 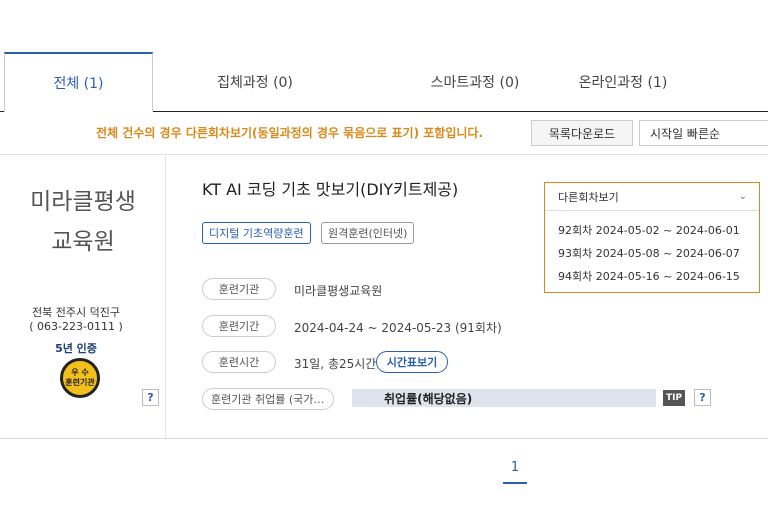 What do you see at coordinates (582, 133) in the screenshot?
I see `list-download-button: 목록다운로드` at bounding box center [582, 133].